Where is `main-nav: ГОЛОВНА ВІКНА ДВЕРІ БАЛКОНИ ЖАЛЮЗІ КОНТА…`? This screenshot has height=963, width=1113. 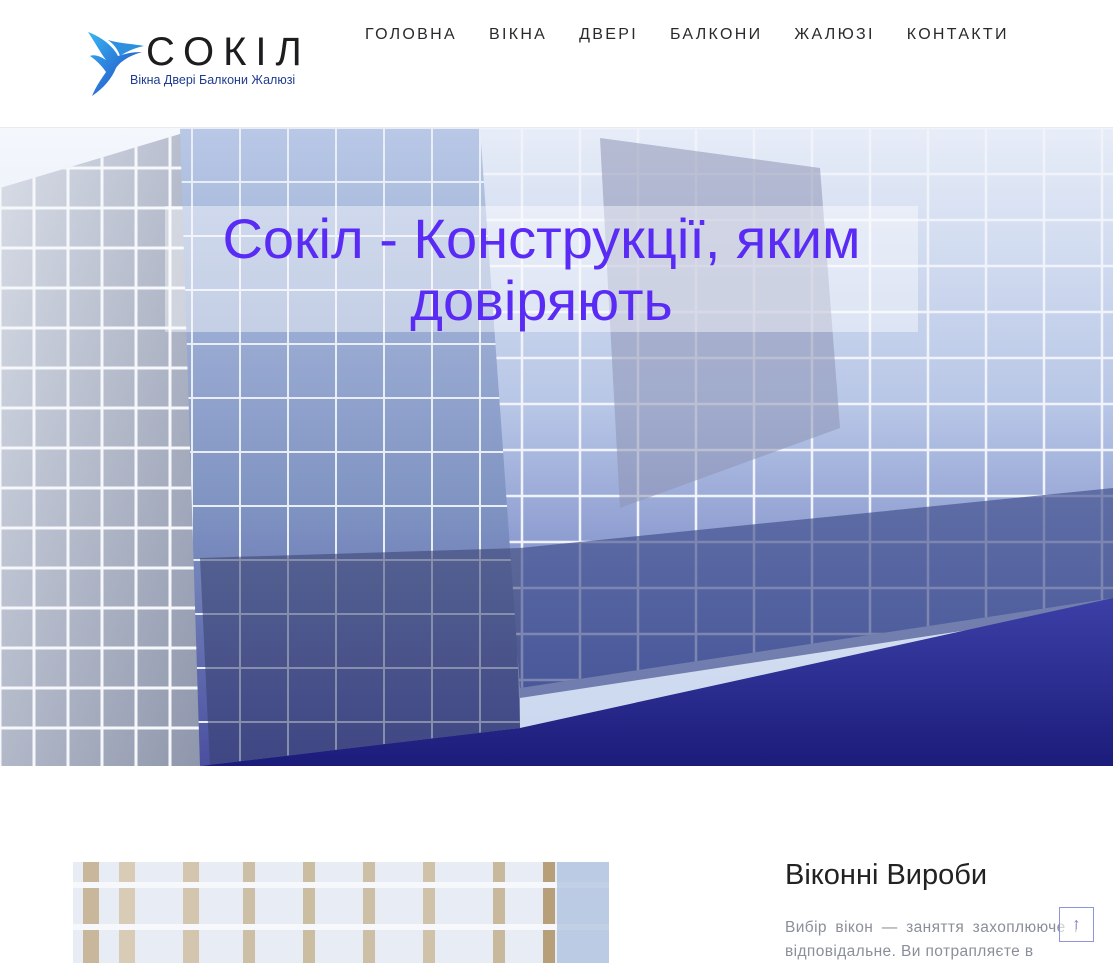 main-nav: ГОЛОВНА ВІКНА ДВЕРІ БАЛКОНИ ЖАЛЮЗІ КОНТА… is located at coordinates (687, 35).